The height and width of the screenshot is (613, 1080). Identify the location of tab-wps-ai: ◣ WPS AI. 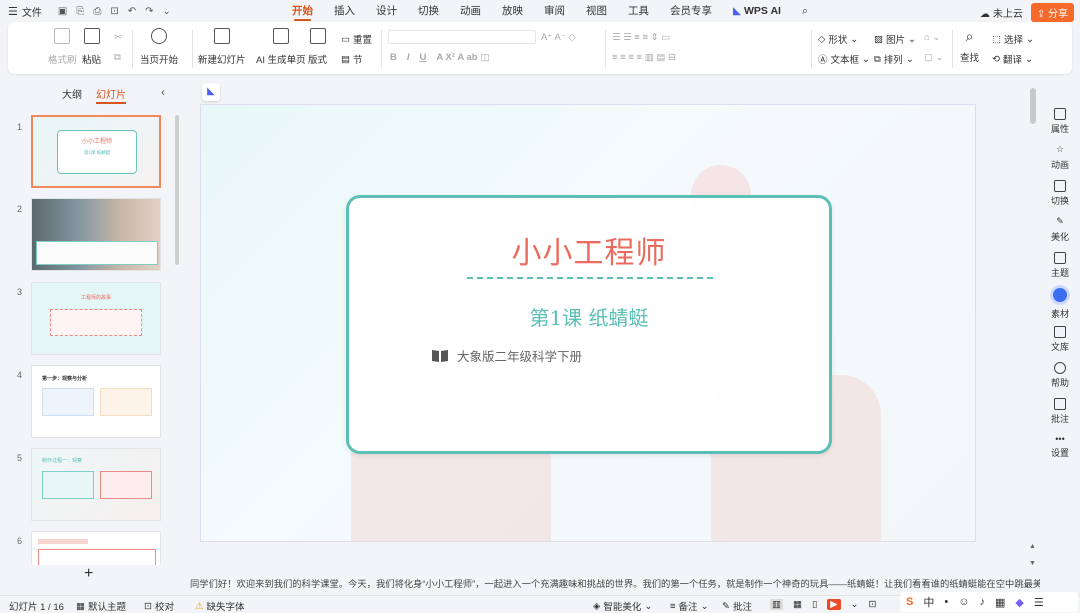
(757, 11).